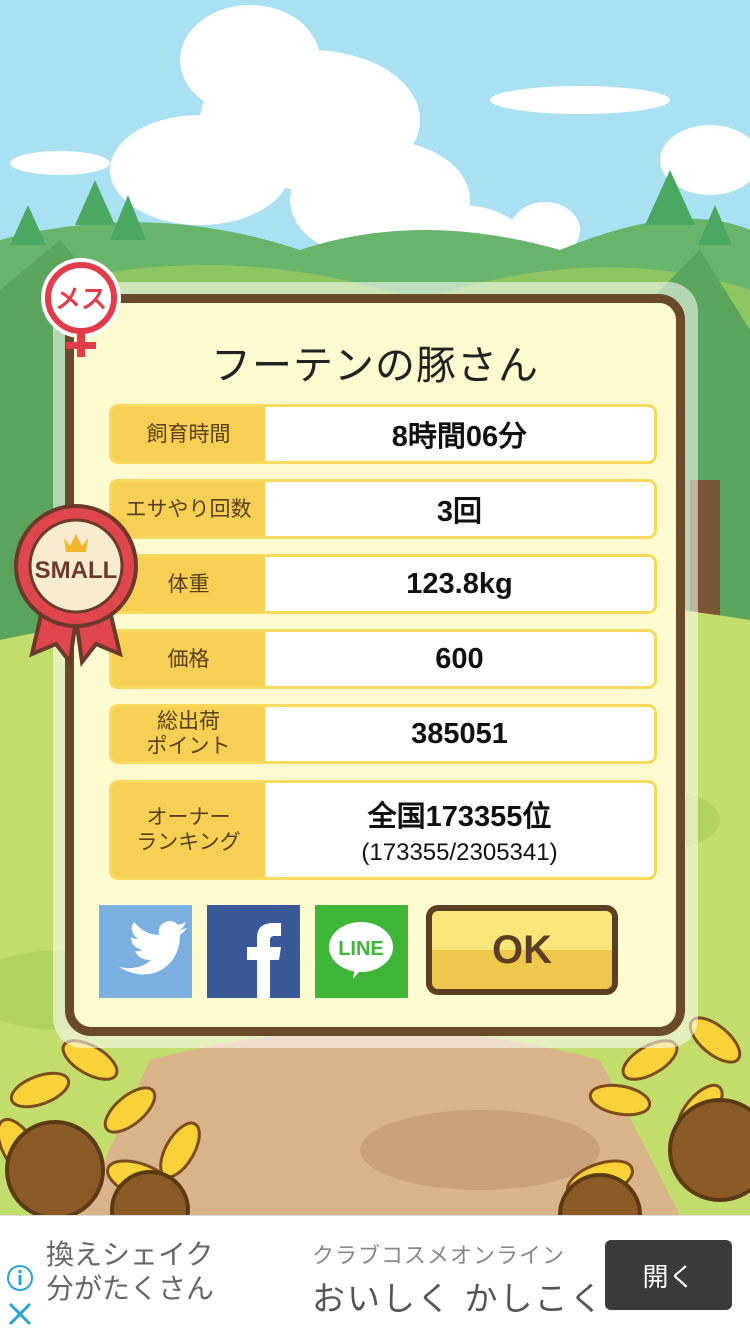  I want to click on ad-advertiser: クラブコスメオンライン, so click(439, 1256).